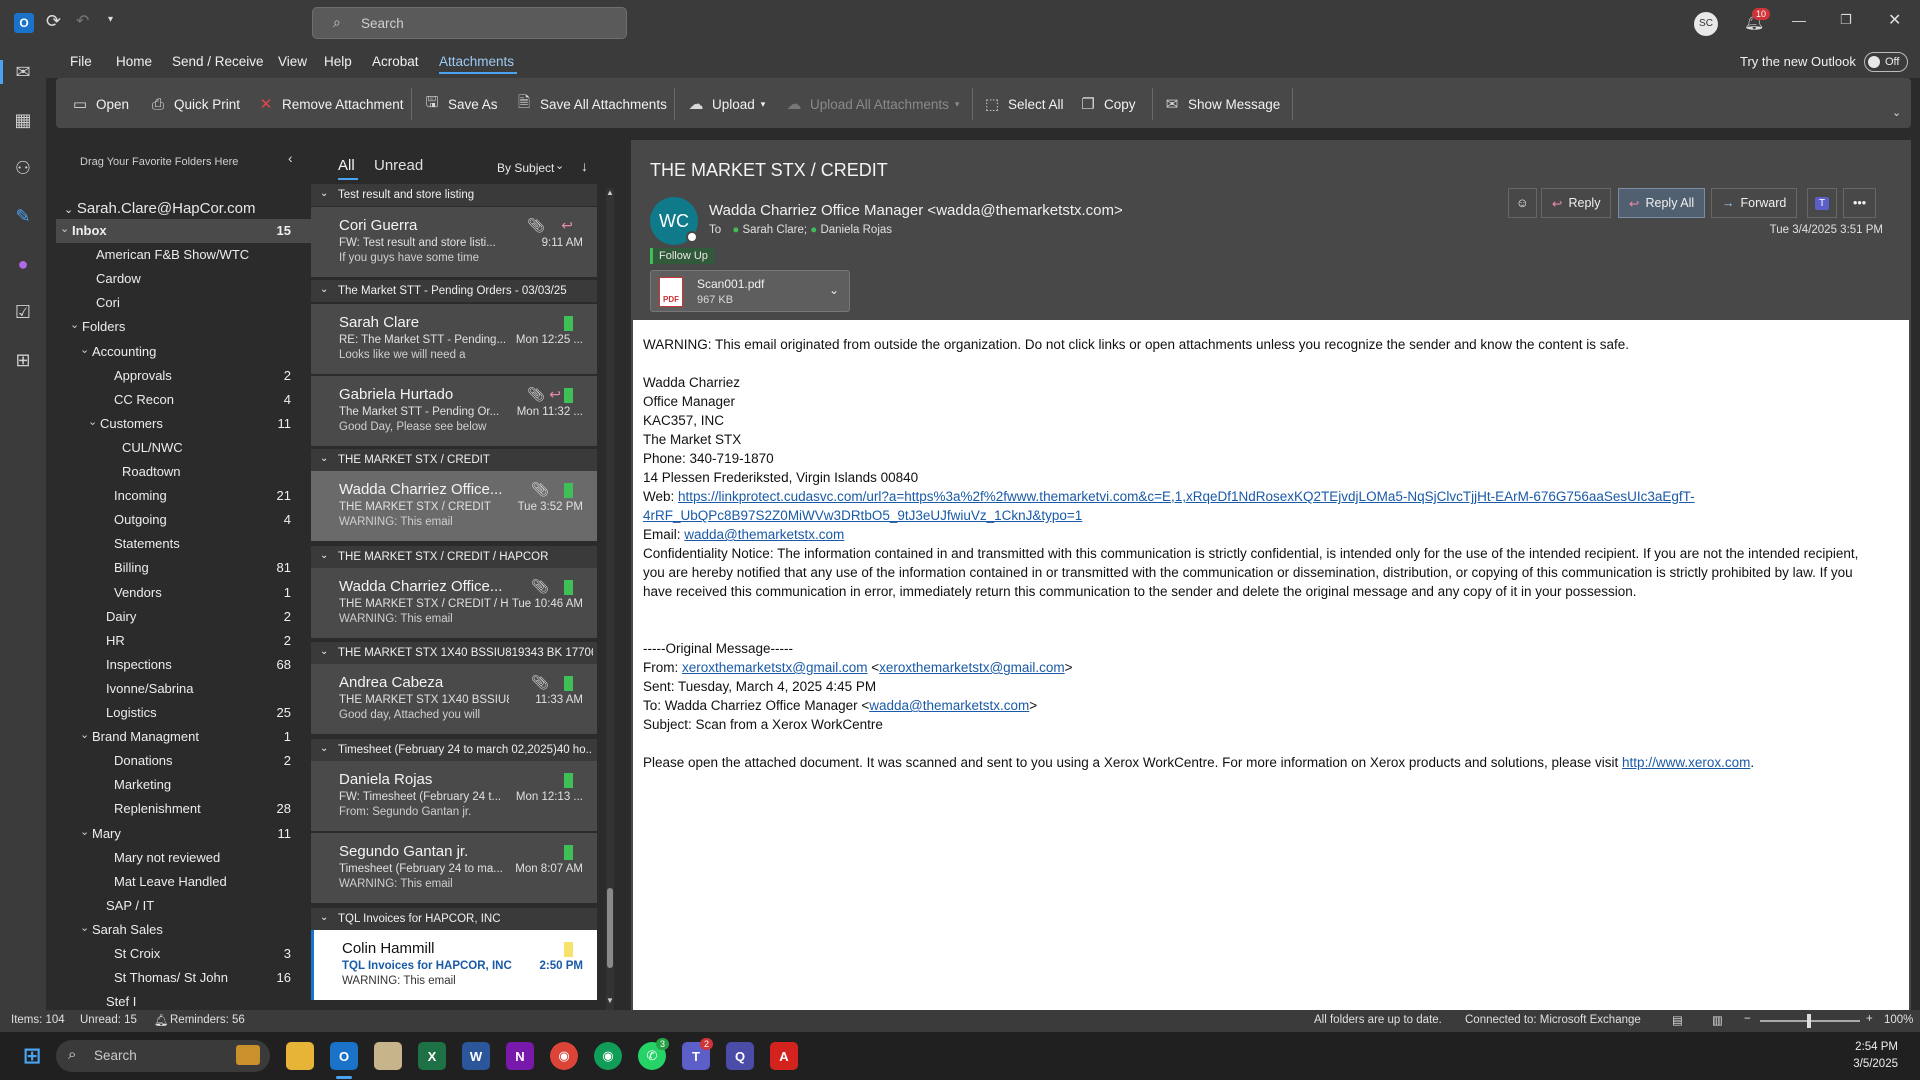 The width and height of the screenshot is (1920, 1080). What do you see at coordinates (183, 520) in the screenshot?
I see `folder-item: Outgoing 4` at bounding box center [183, 520].